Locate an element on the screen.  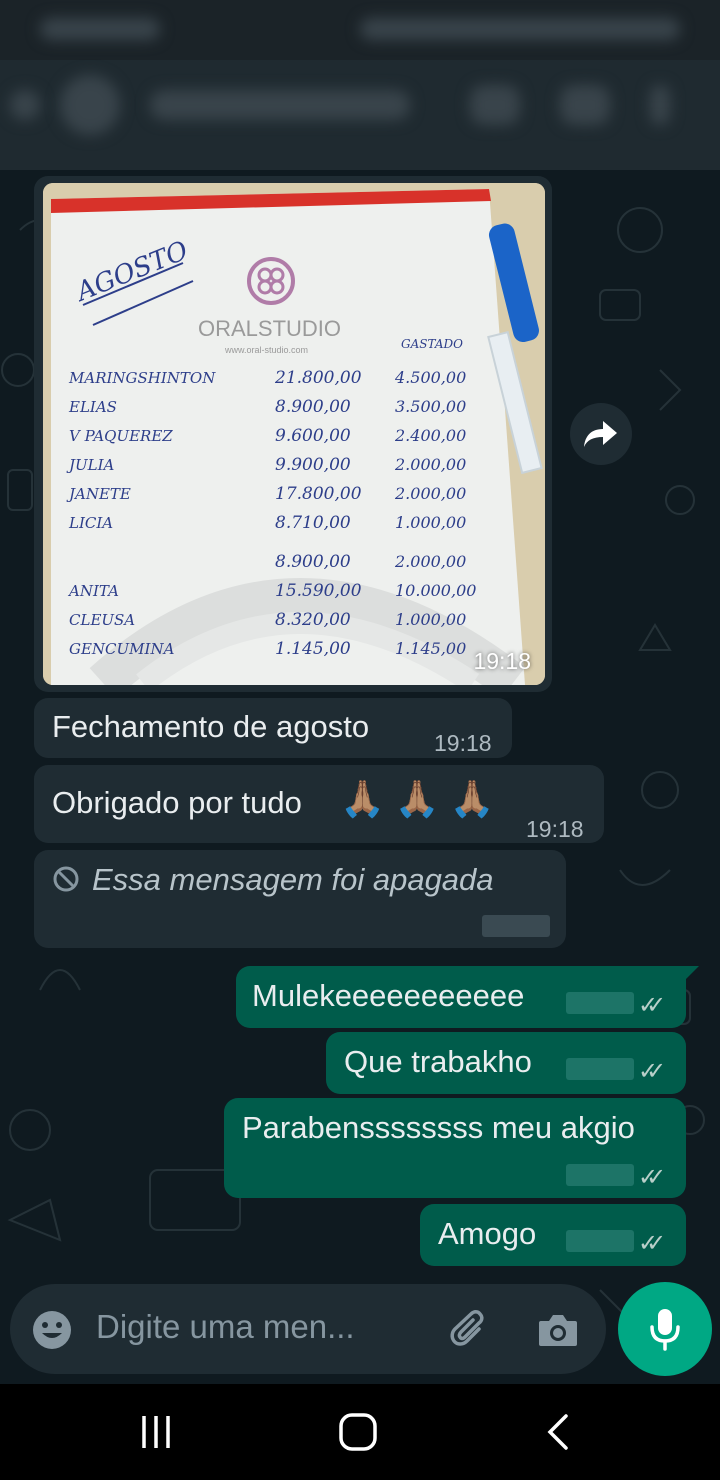
message-text: Parabenssssssss meu akgio is located at coordinates (438, 1127).